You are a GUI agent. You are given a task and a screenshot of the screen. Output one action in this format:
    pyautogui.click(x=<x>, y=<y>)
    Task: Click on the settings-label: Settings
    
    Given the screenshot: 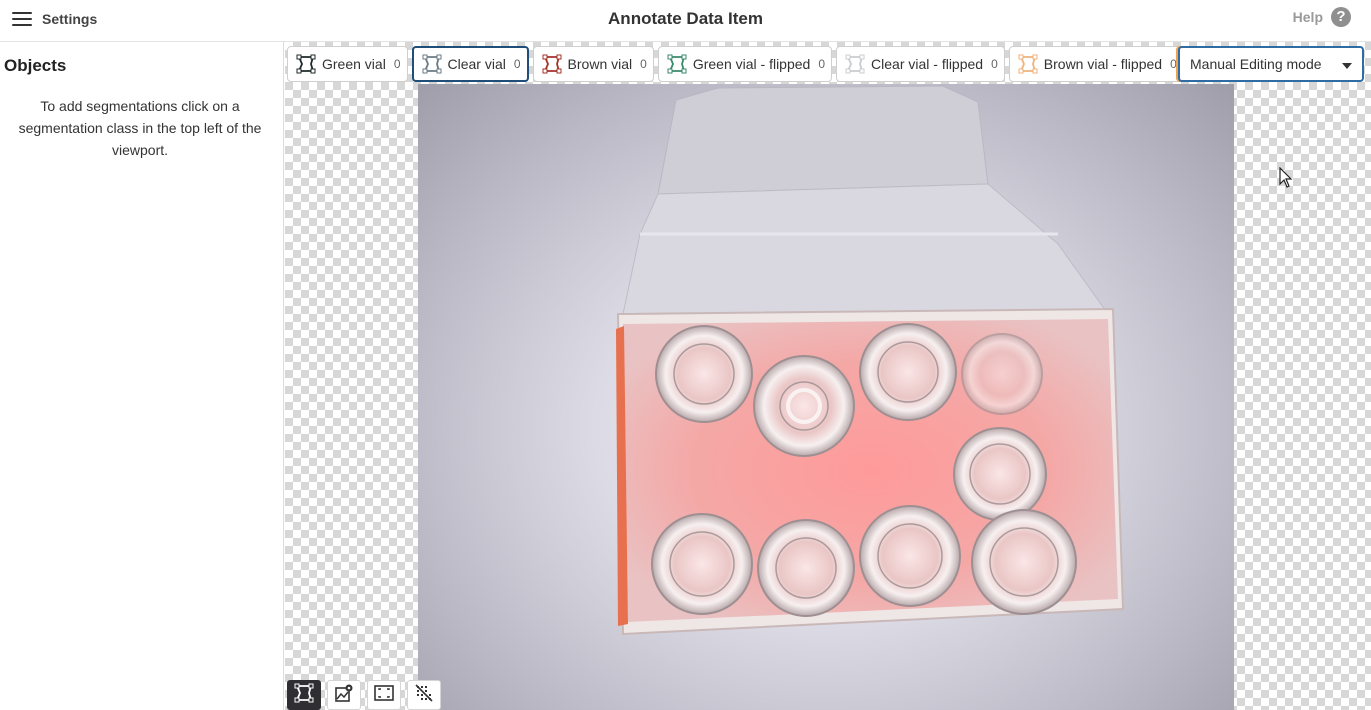 What is the action you would take?
    pyautogui.click(x=70, y=19)
    